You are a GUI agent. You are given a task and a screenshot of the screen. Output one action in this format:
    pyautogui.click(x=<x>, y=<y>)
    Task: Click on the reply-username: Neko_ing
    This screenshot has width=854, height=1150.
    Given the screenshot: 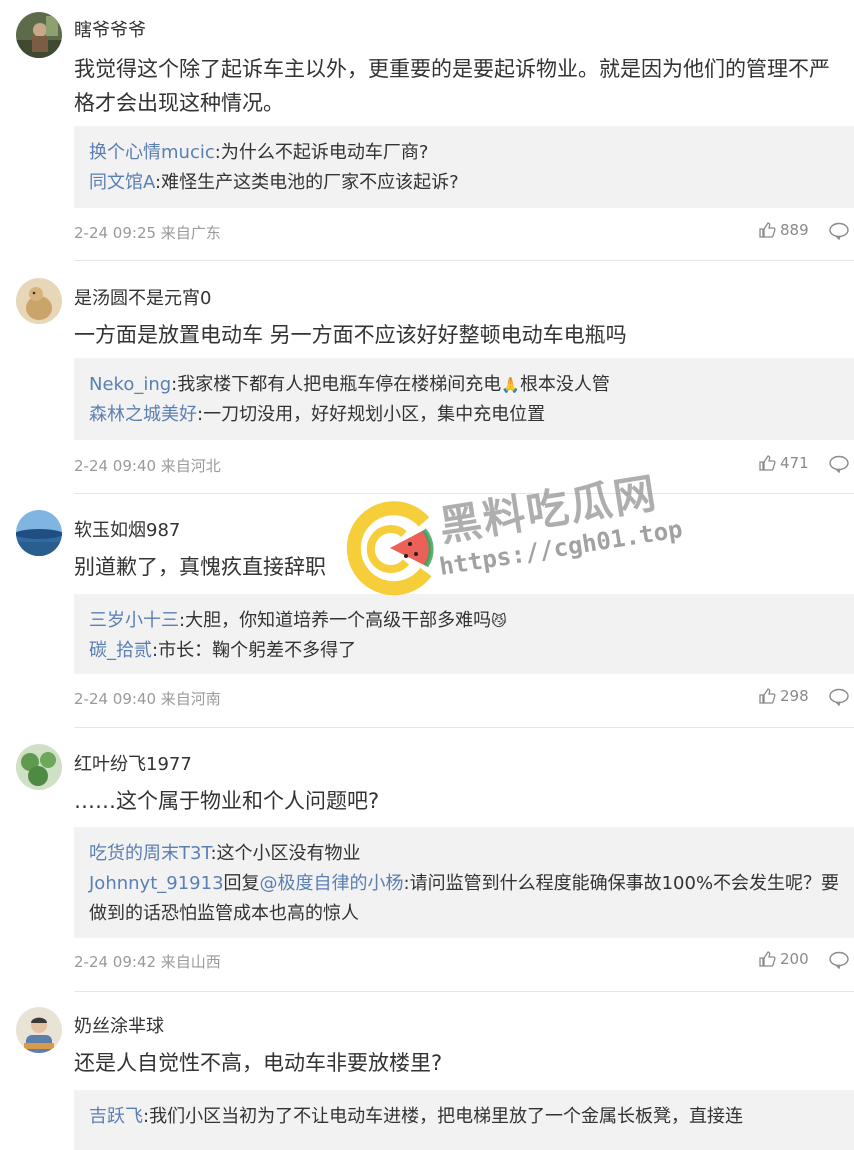 What is the action you would take?
    pyautogui.click(x=130, y=384)
    